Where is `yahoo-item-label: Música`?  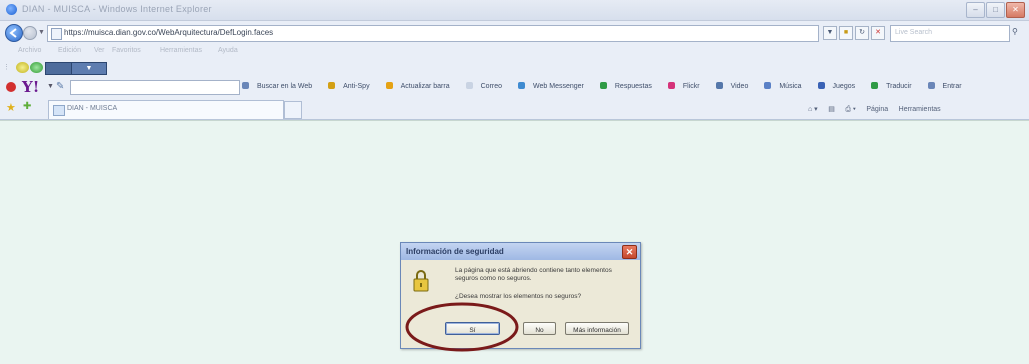
yahoo-item-label: Música is located at coordinates (790, 86).